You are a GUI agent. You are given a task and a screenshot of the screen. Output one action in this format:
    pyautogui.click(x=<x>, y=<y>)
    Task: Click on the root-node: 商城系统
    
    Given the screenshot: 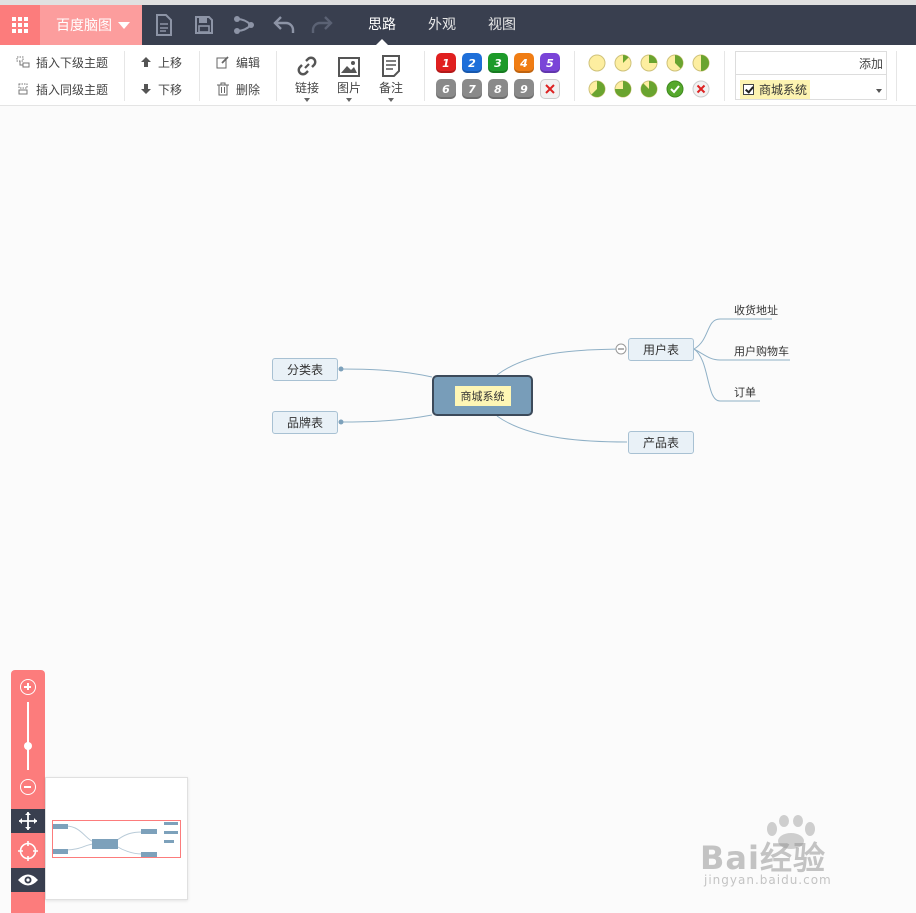 What is the action you would take?
    pyautogui.click(x=482, y=395)
    